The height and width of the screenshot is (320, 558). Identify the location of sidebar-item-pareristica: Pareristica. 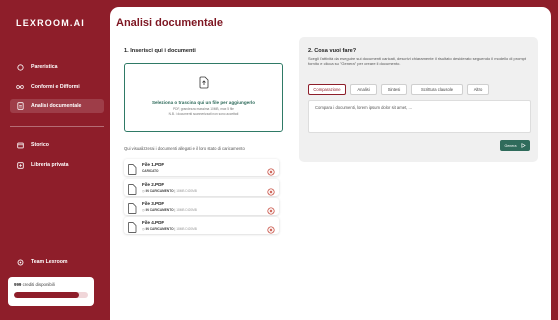
(57, 67).